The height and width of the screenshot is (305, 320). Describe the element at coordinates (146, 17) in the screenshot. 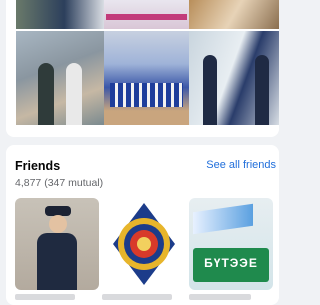

I see `banner-stripe` at that location.